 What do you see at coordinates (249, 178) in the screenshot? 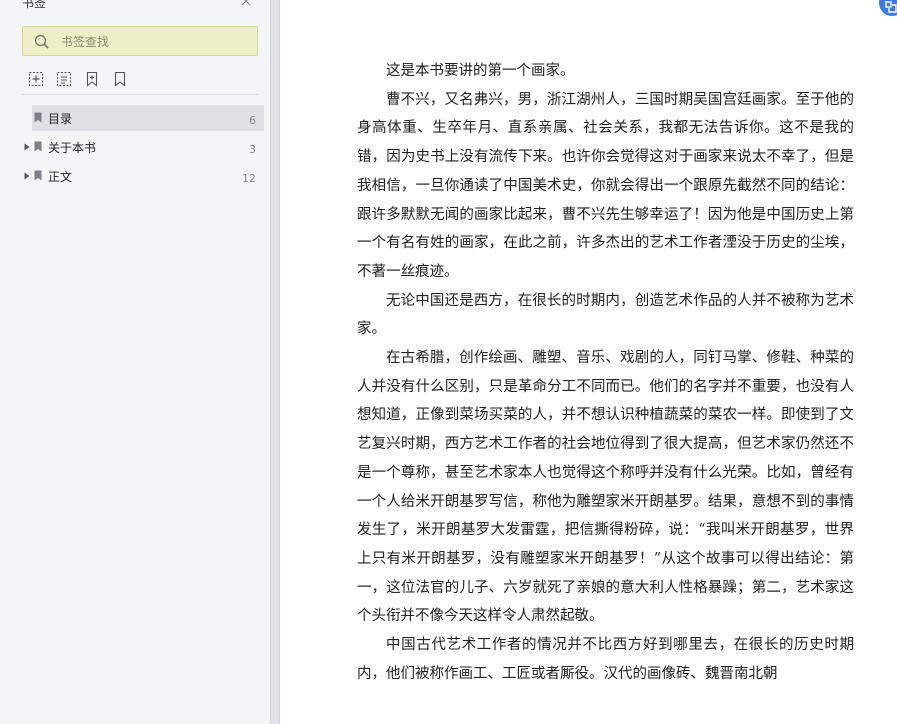
I see `bookmark-item-page: 12` at bounding box center [249, 178].